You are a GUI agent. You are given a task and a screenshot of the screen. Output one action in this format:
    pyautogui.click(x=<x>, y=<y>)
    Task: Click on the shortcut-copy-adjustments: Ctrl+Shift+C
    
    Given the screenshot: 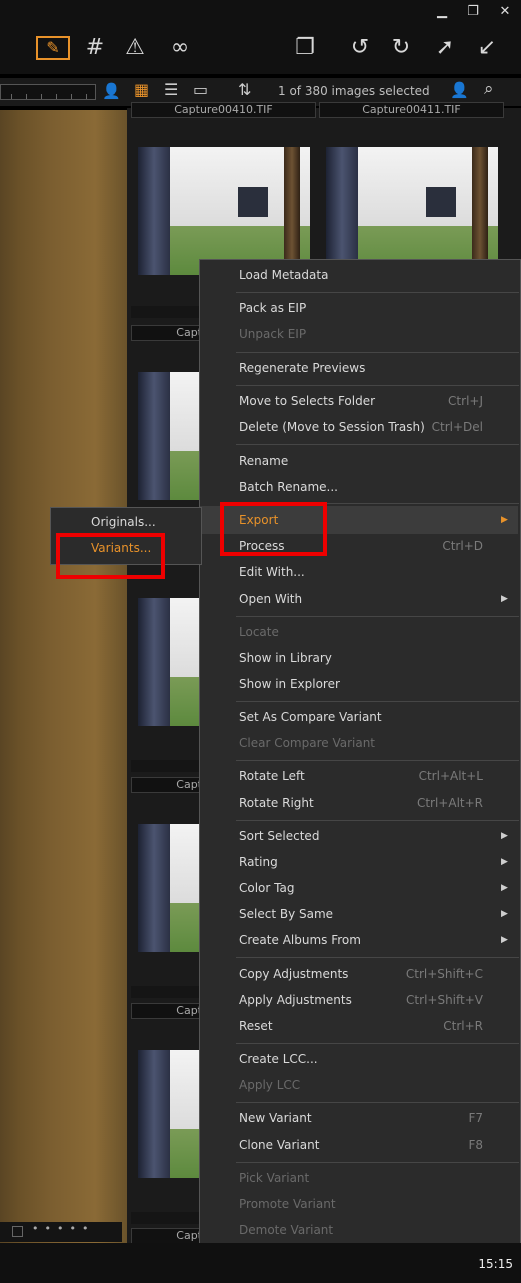 What is the action you would take?
    pyautogui.click(x=444, y=974)
    